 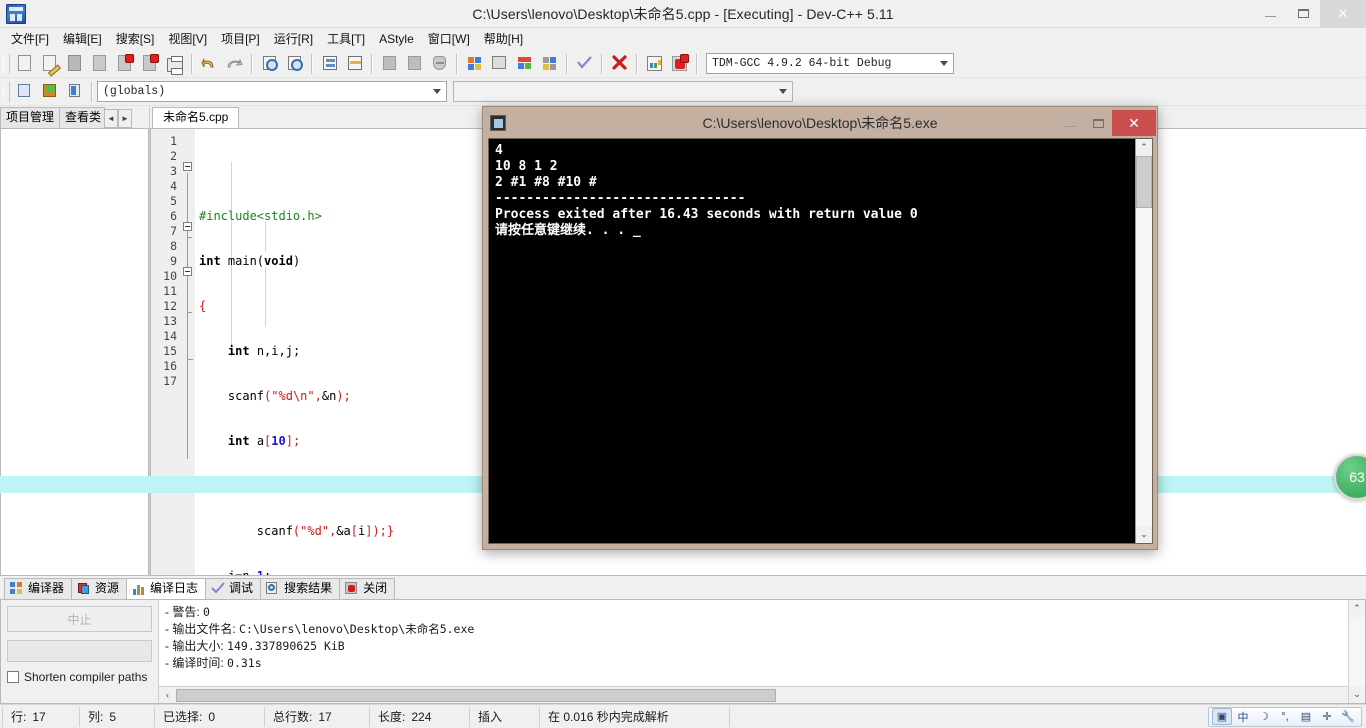 I want to click on compile-button, so click(x=474, y=63).